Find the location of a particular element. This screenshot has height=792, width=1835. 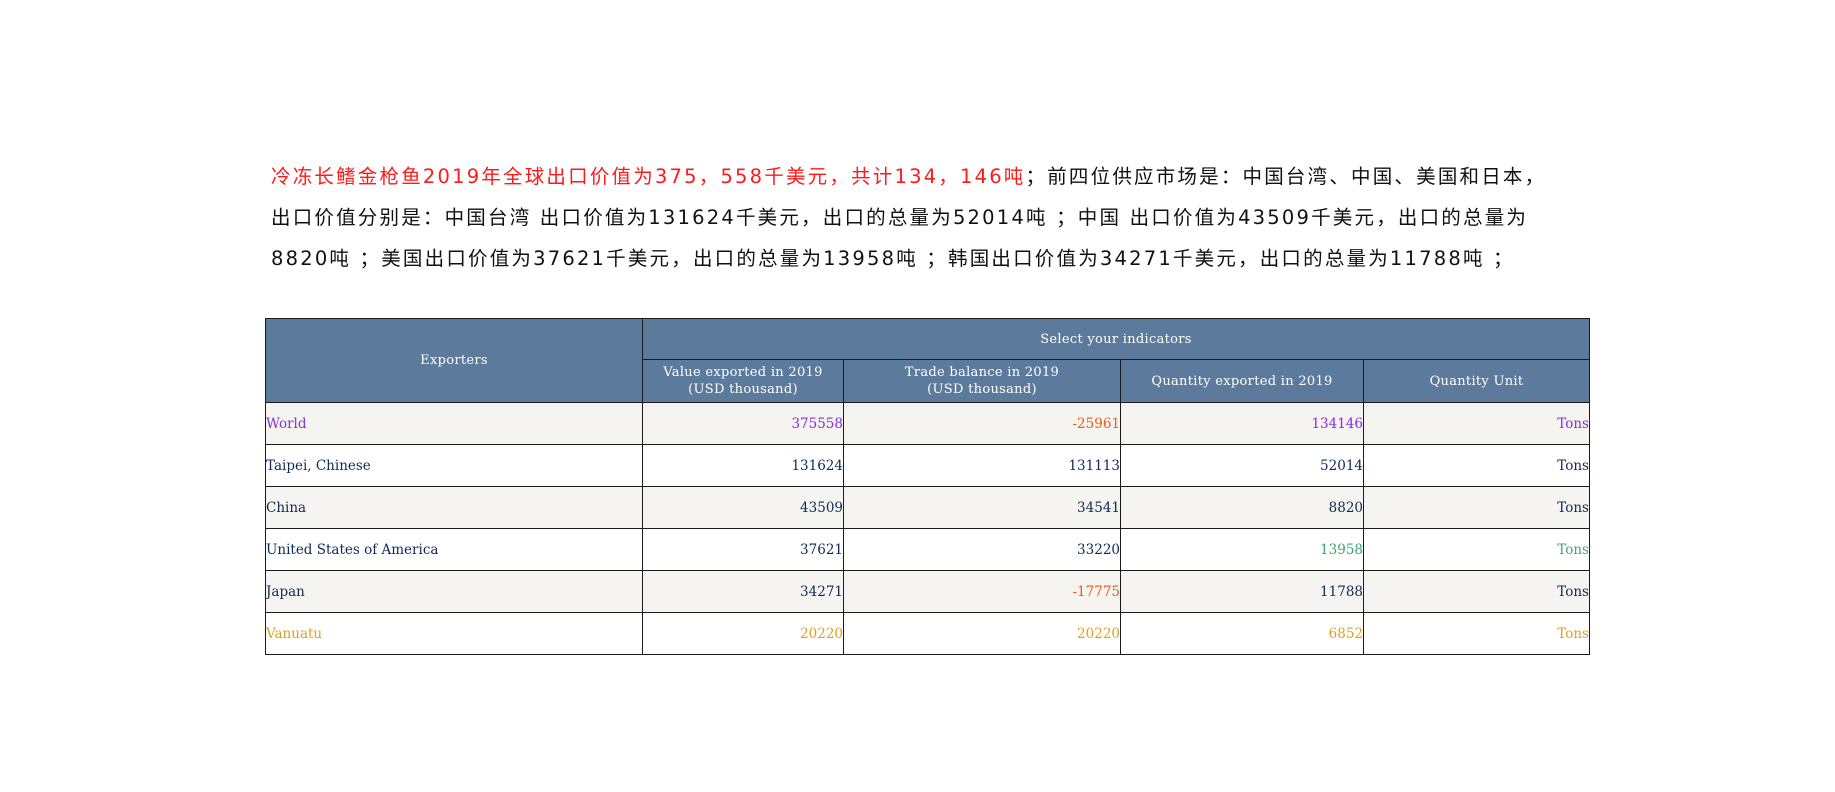

table-row: Vanuatu 20220 20220 6852 Tons is located at coordinates (927, 633).